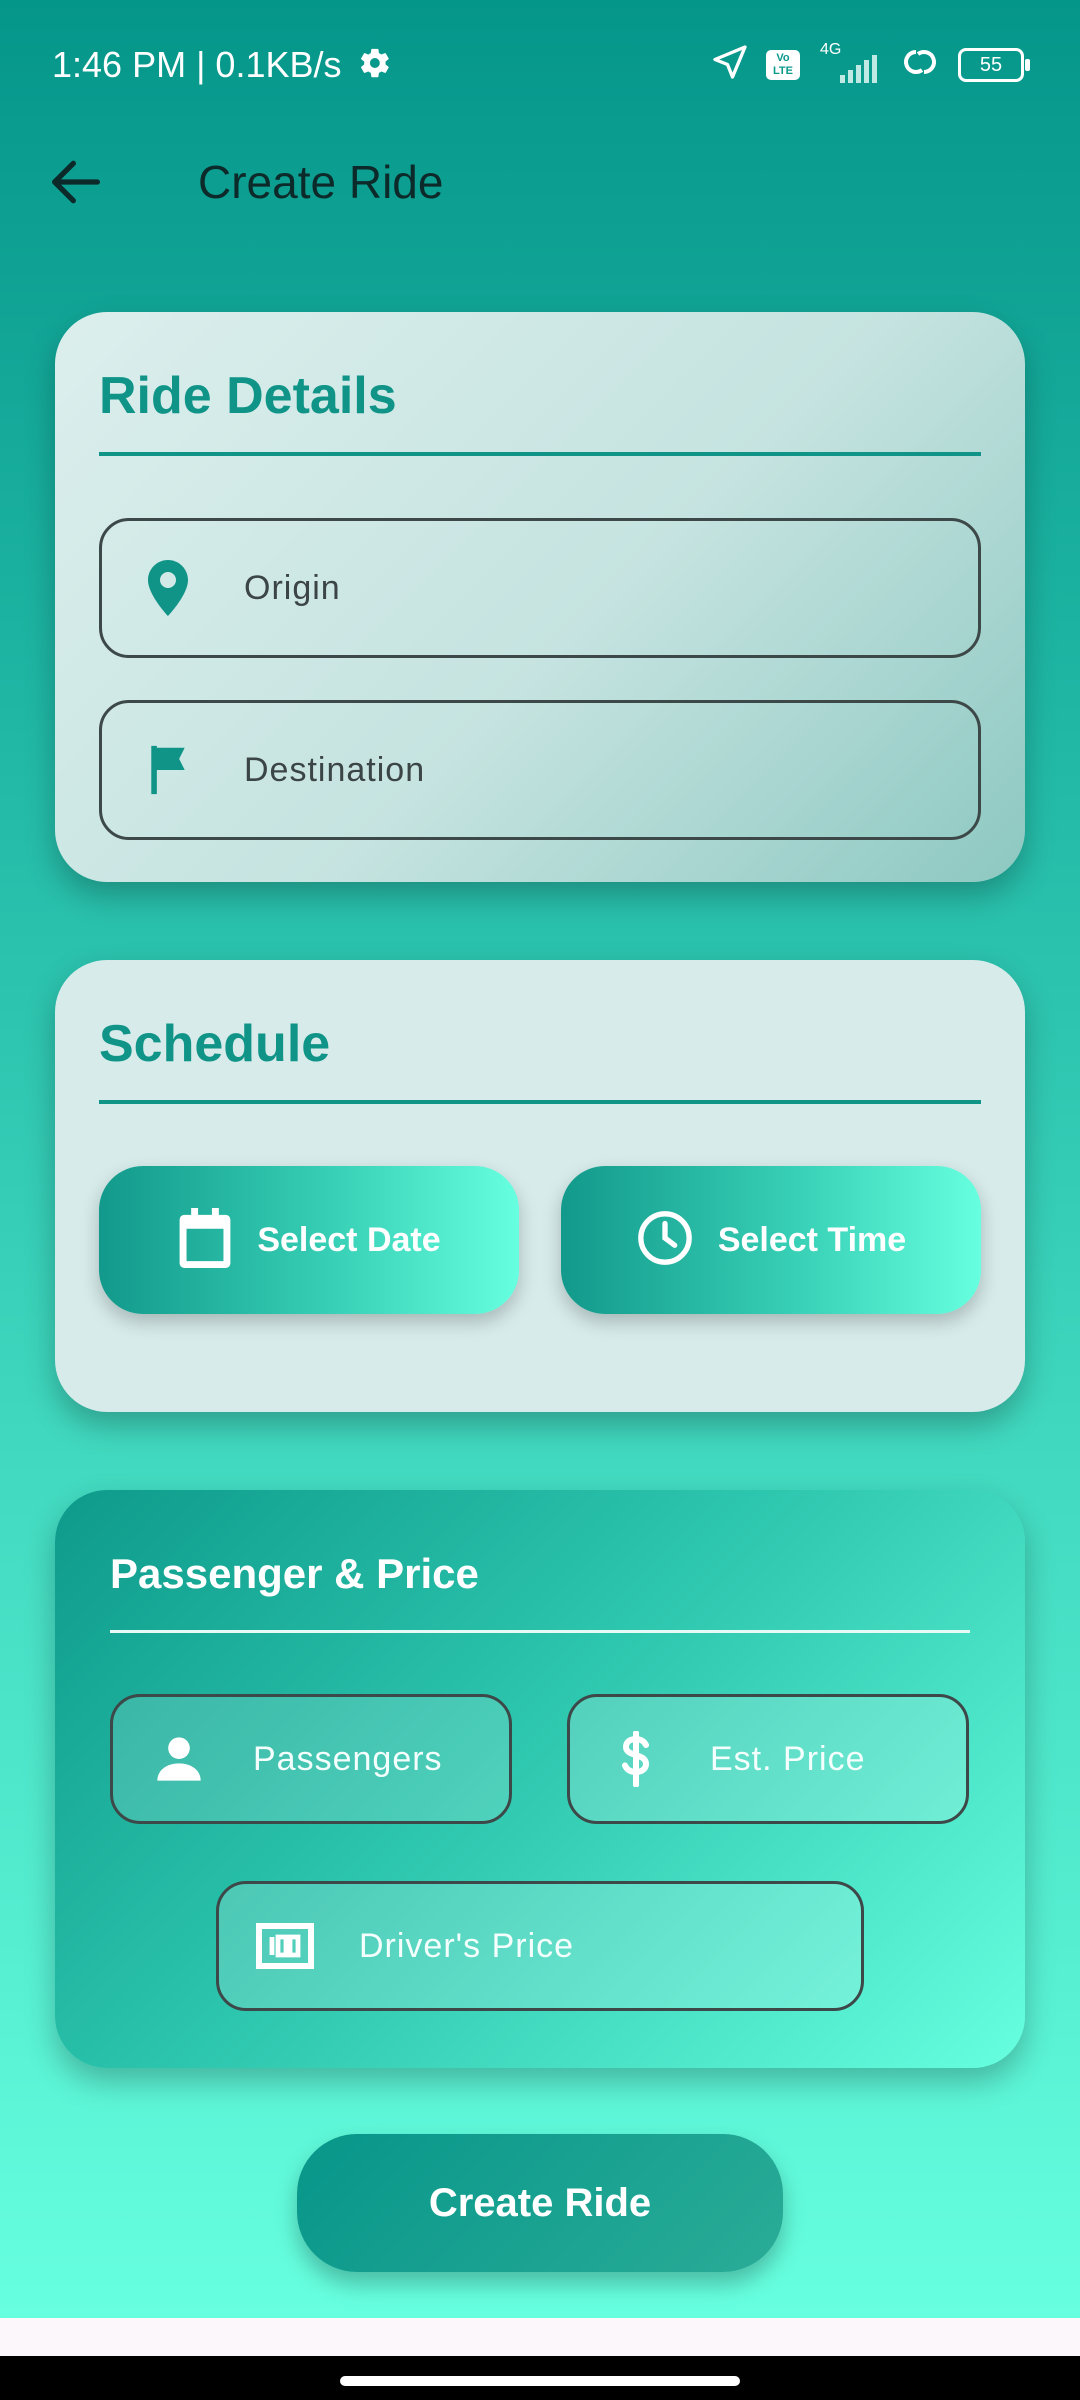 The width and height of the screenshot is (1080, 2400). Describe the element at coordinates (994, 64) in the screenshot. I see `battery-icon: 55` at that location.